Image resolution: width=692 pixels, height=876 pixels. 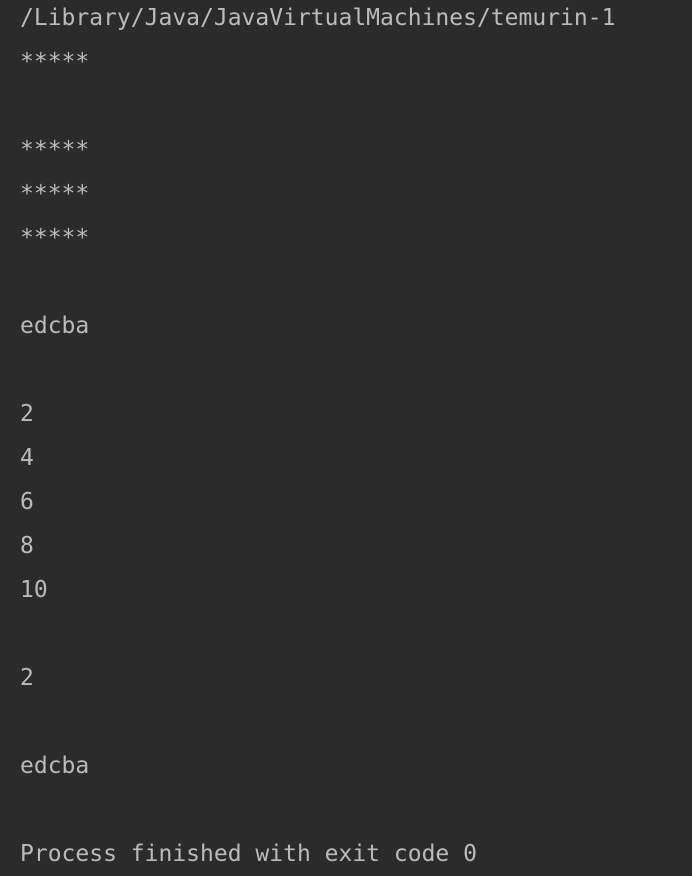 I want to click on output-line: 8, so click(x=27, y=546).